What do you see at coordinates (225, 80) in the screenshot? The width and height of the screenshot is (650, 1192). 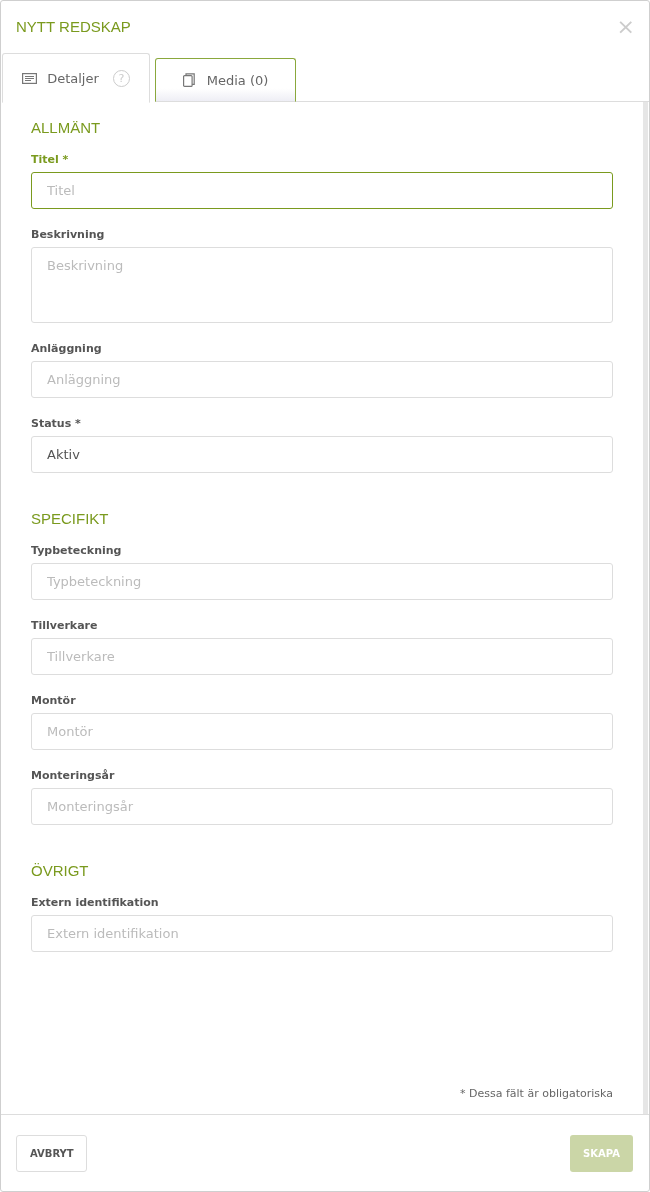 I see `tab: Media (0)` at bounding box center [225, 80].